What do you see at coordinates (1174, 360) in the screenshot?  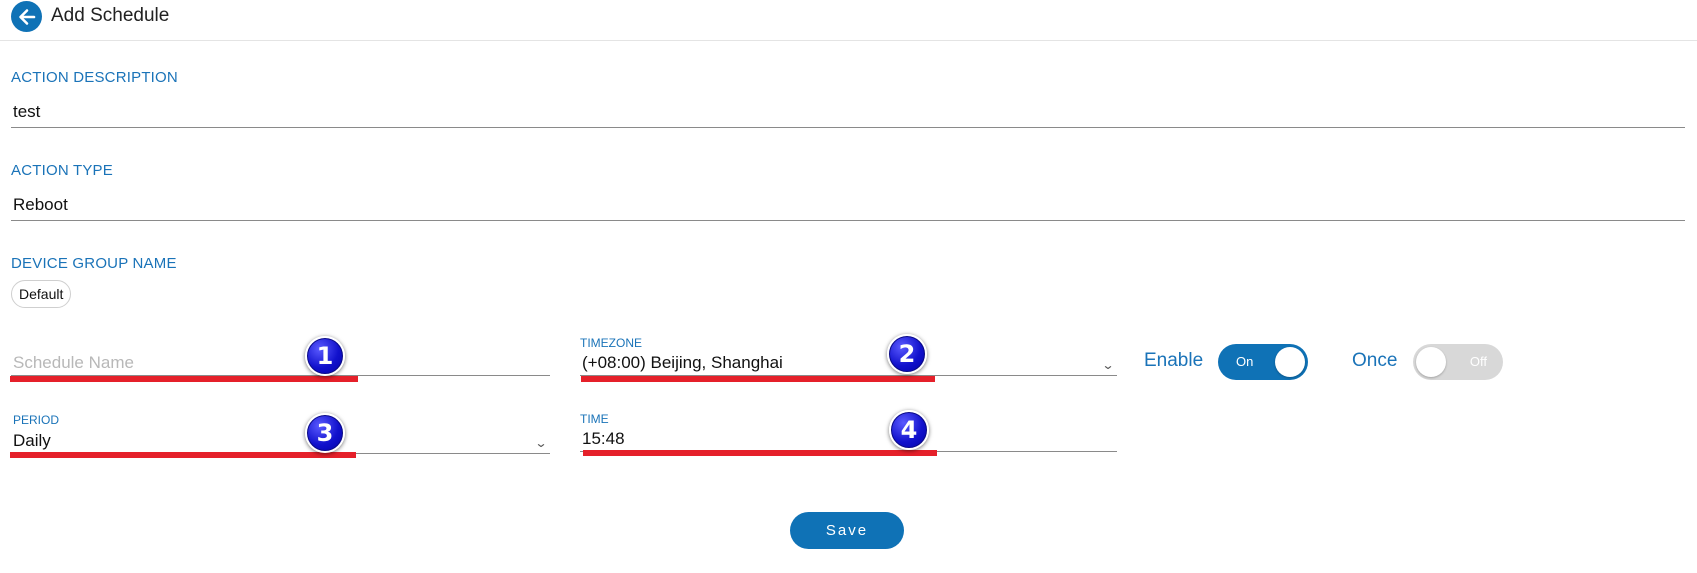 I see `enable-label: Enable` at bounding box center [1174, 360].